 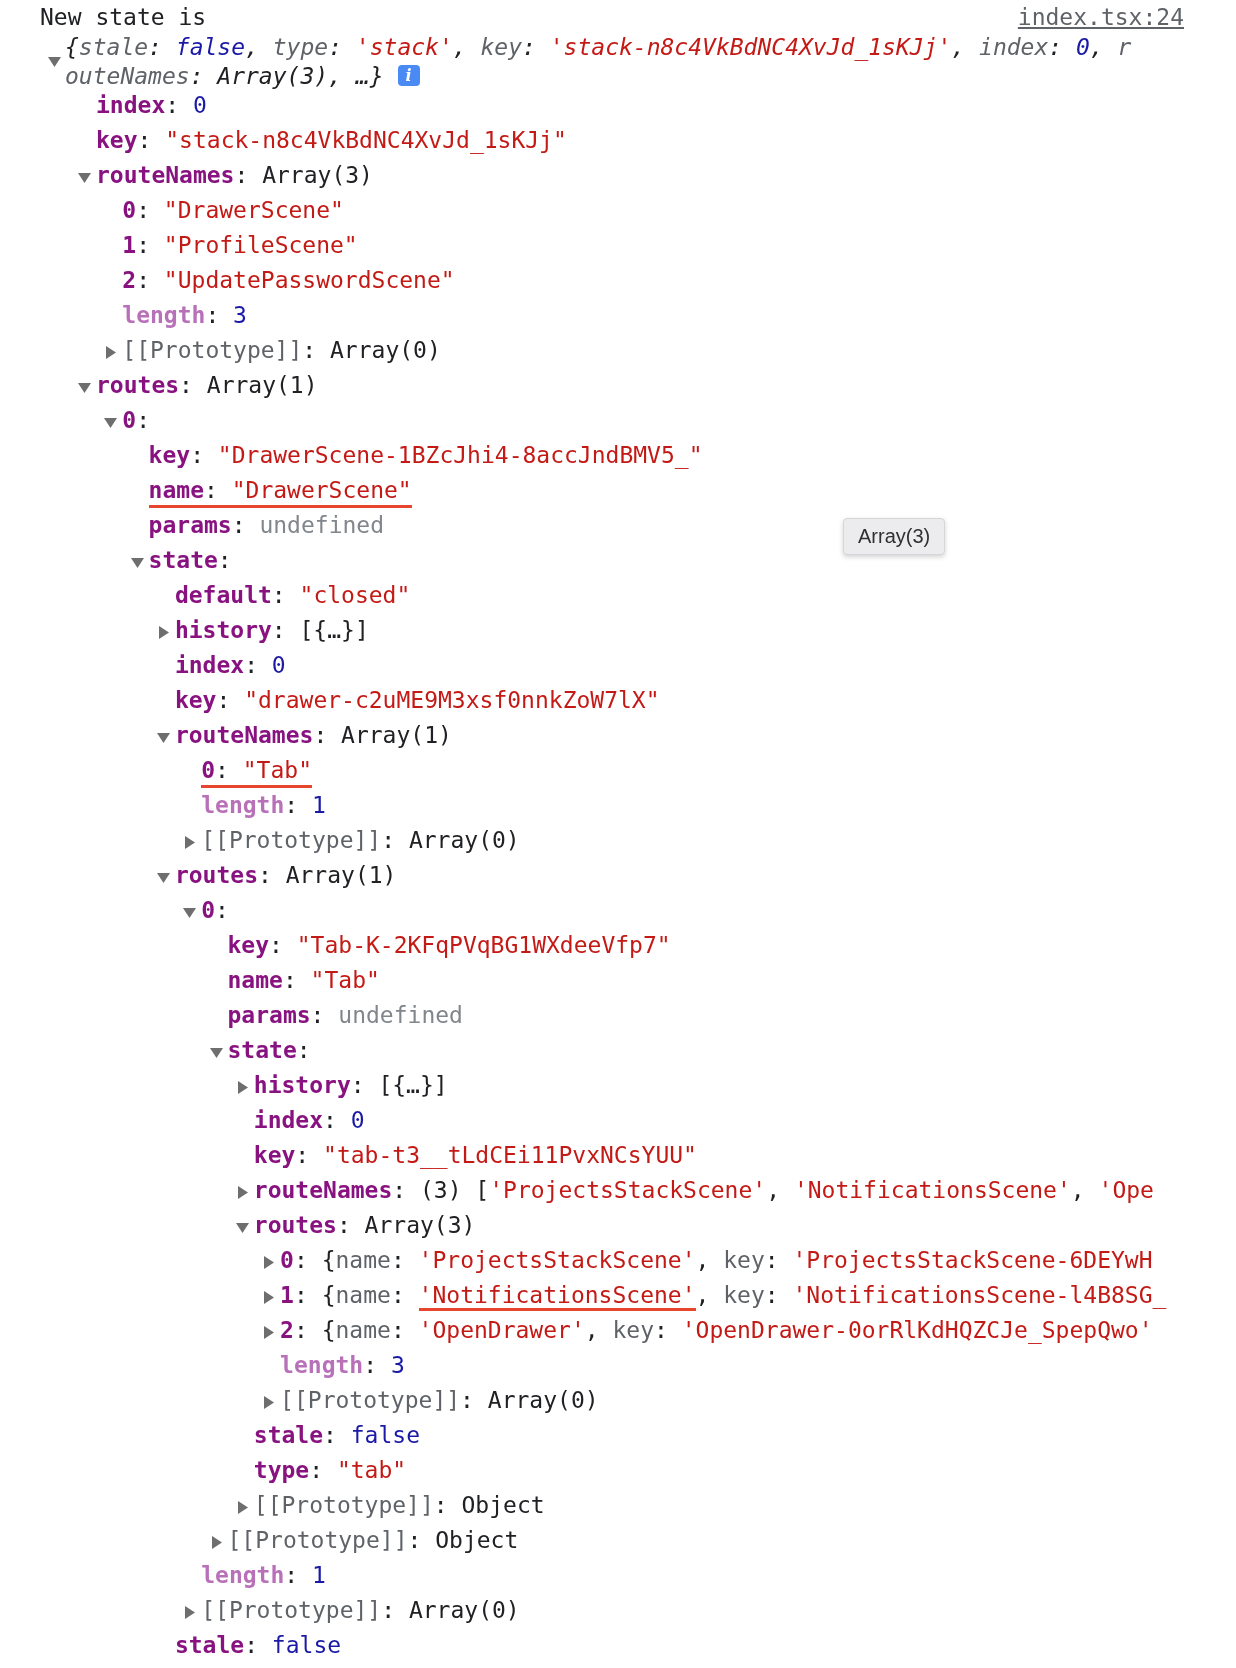 I want to click on property-entry: 1: "ProfileScene", so click(x=240, y=246).